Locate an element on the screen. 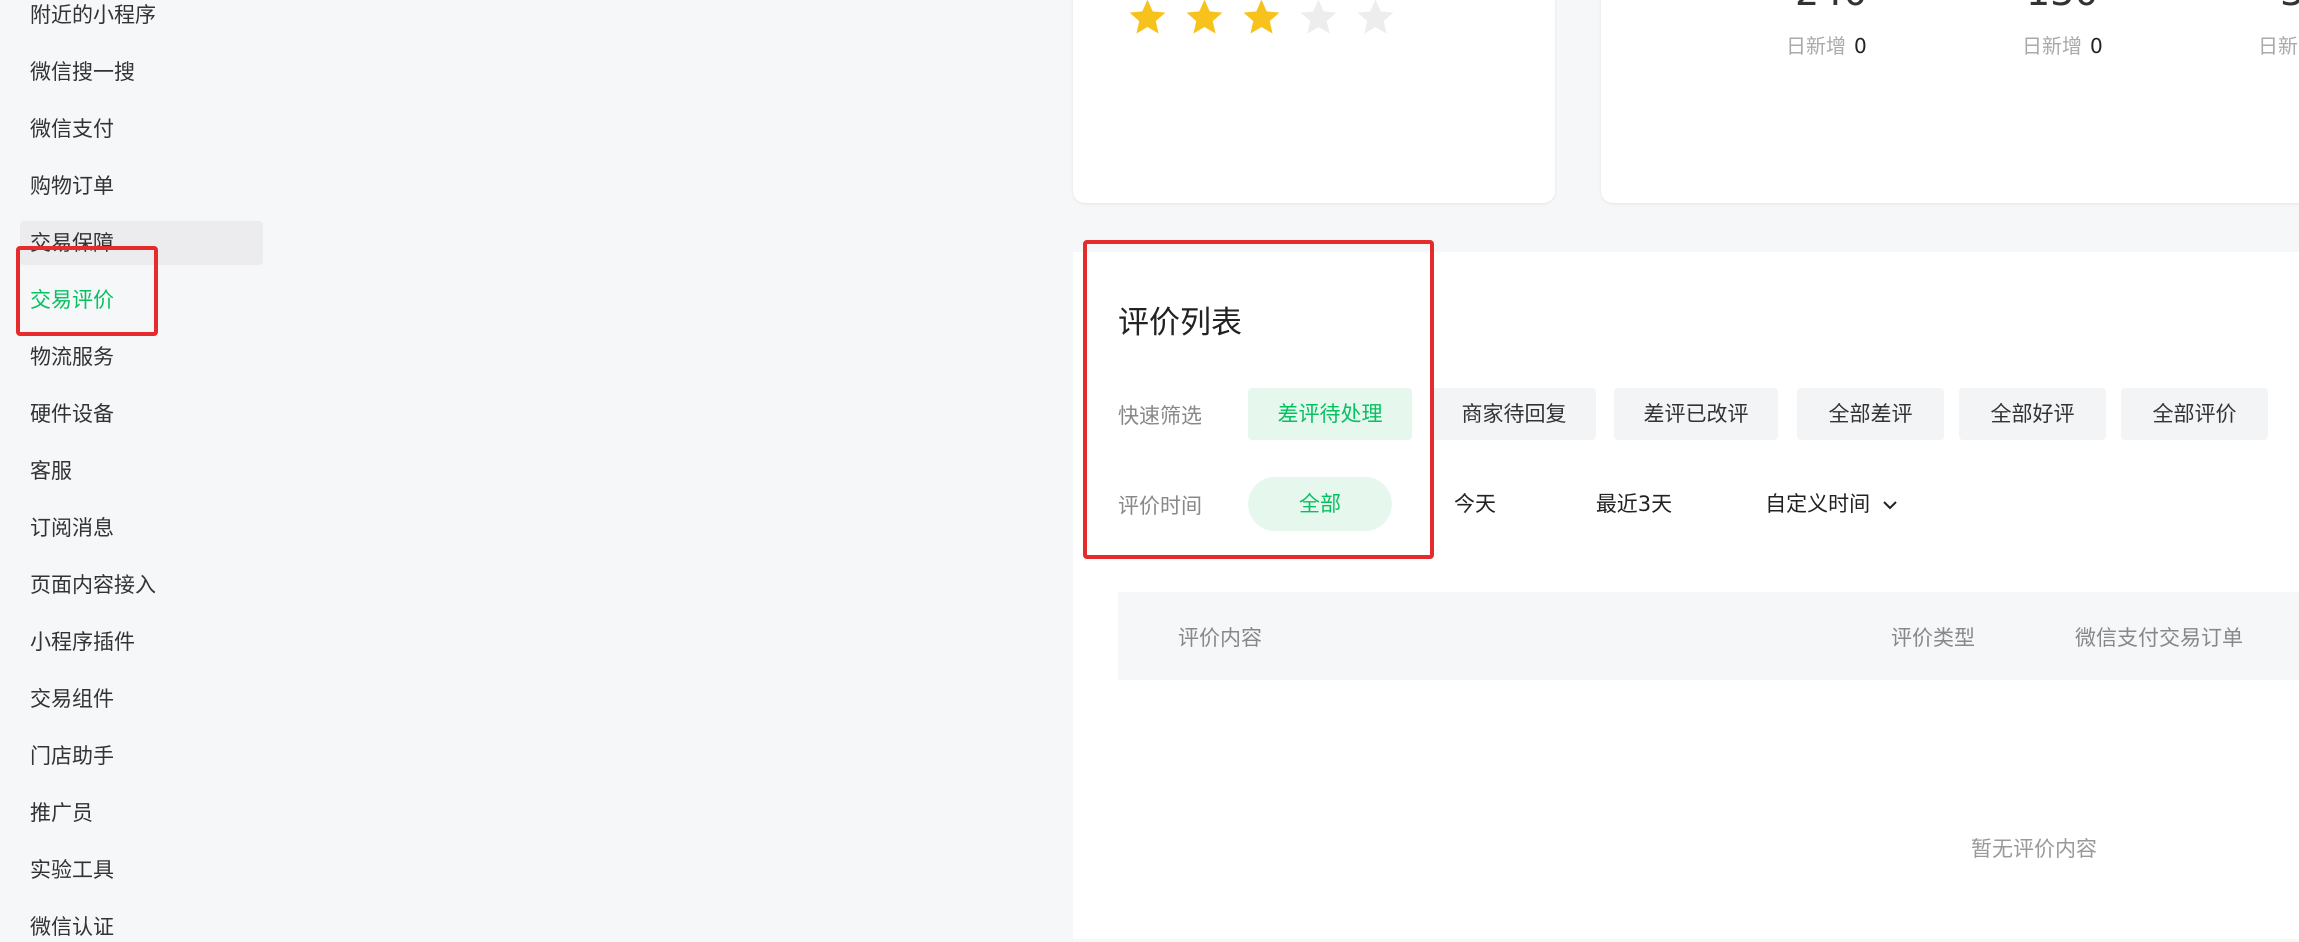 This screenshot has width=2299, height=942. time-filter-last-3-days: 最近3天 is located at coordinates (1634, 504).